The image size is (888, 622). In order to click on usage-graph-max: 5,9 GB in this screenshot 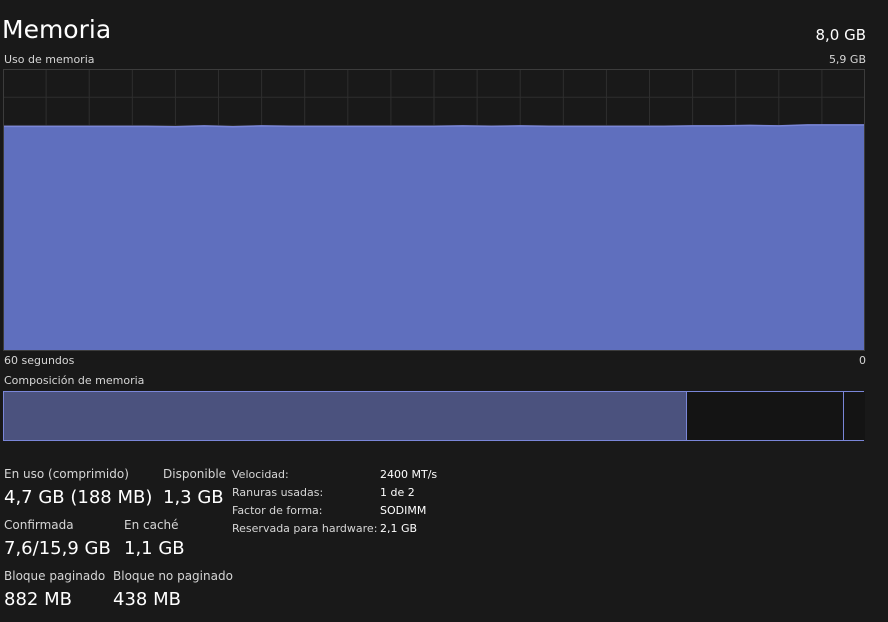, I will do `click(847, 59)`.